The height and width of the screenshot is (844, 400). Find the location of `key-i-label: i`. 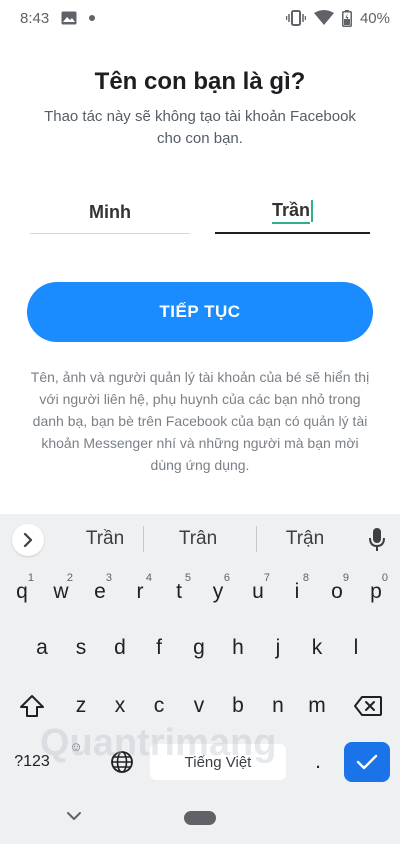

key-i-label: i is located at coordinates (297, 591).